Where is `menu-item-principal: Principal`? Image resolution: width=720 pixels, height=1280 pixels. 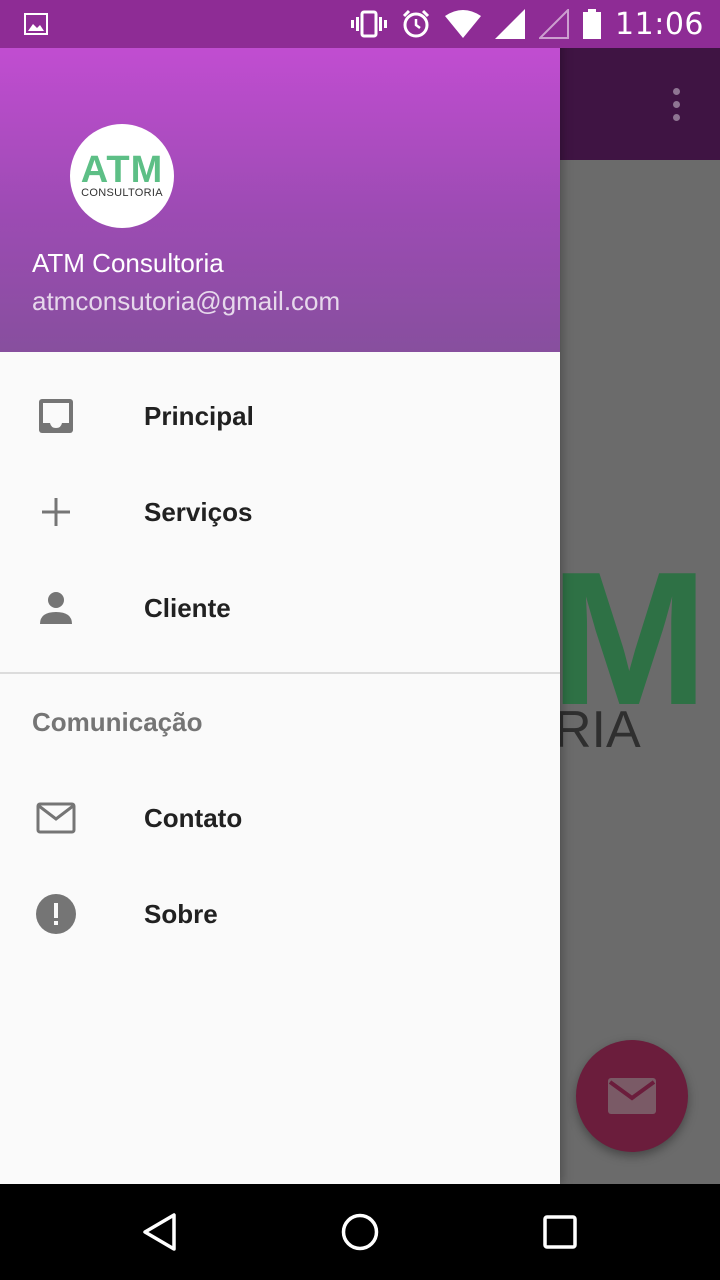 menu-item-principal: Principal is located at coordinates (280, 416).